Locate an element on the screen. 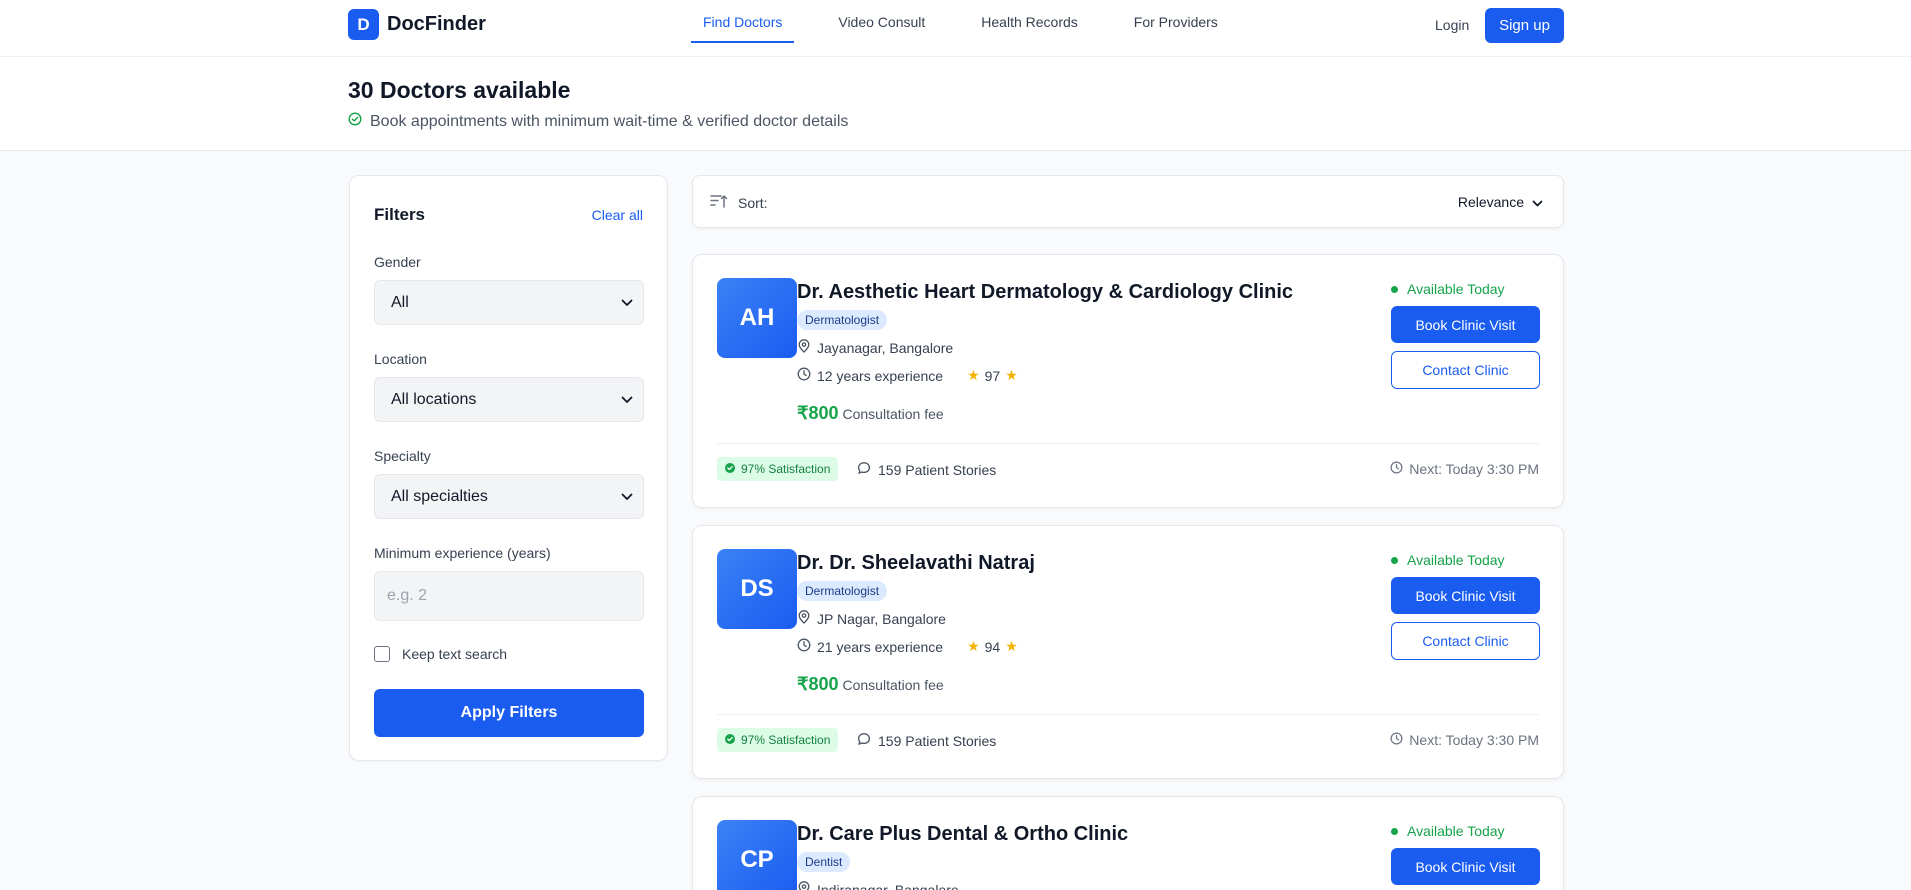  keep-text-search-row: Keep text search is located at coordinates (440, 654).